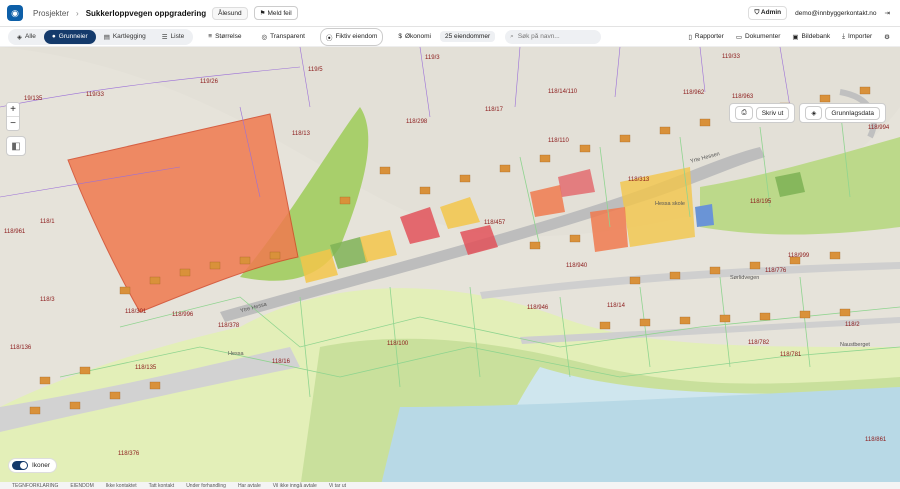 The width and height of the screenshot is (900, 489). Describe the element at coordinates (690, 37) in the screenshot. I see `document-icon: ▯` at that location.